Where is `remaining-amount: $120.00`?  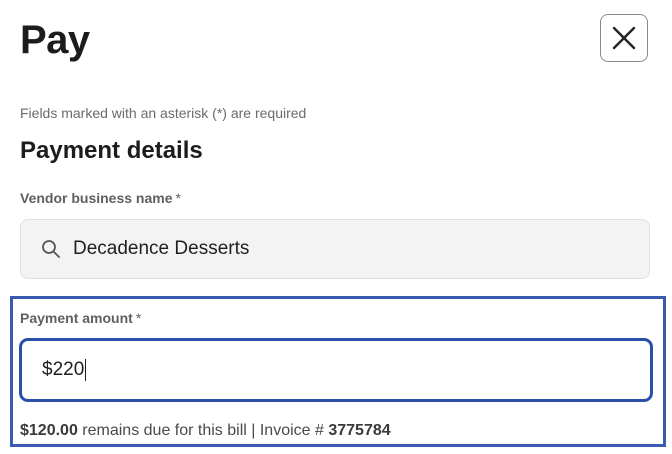
remaining-amount: $120.00 is located at coordinates (49, 430).